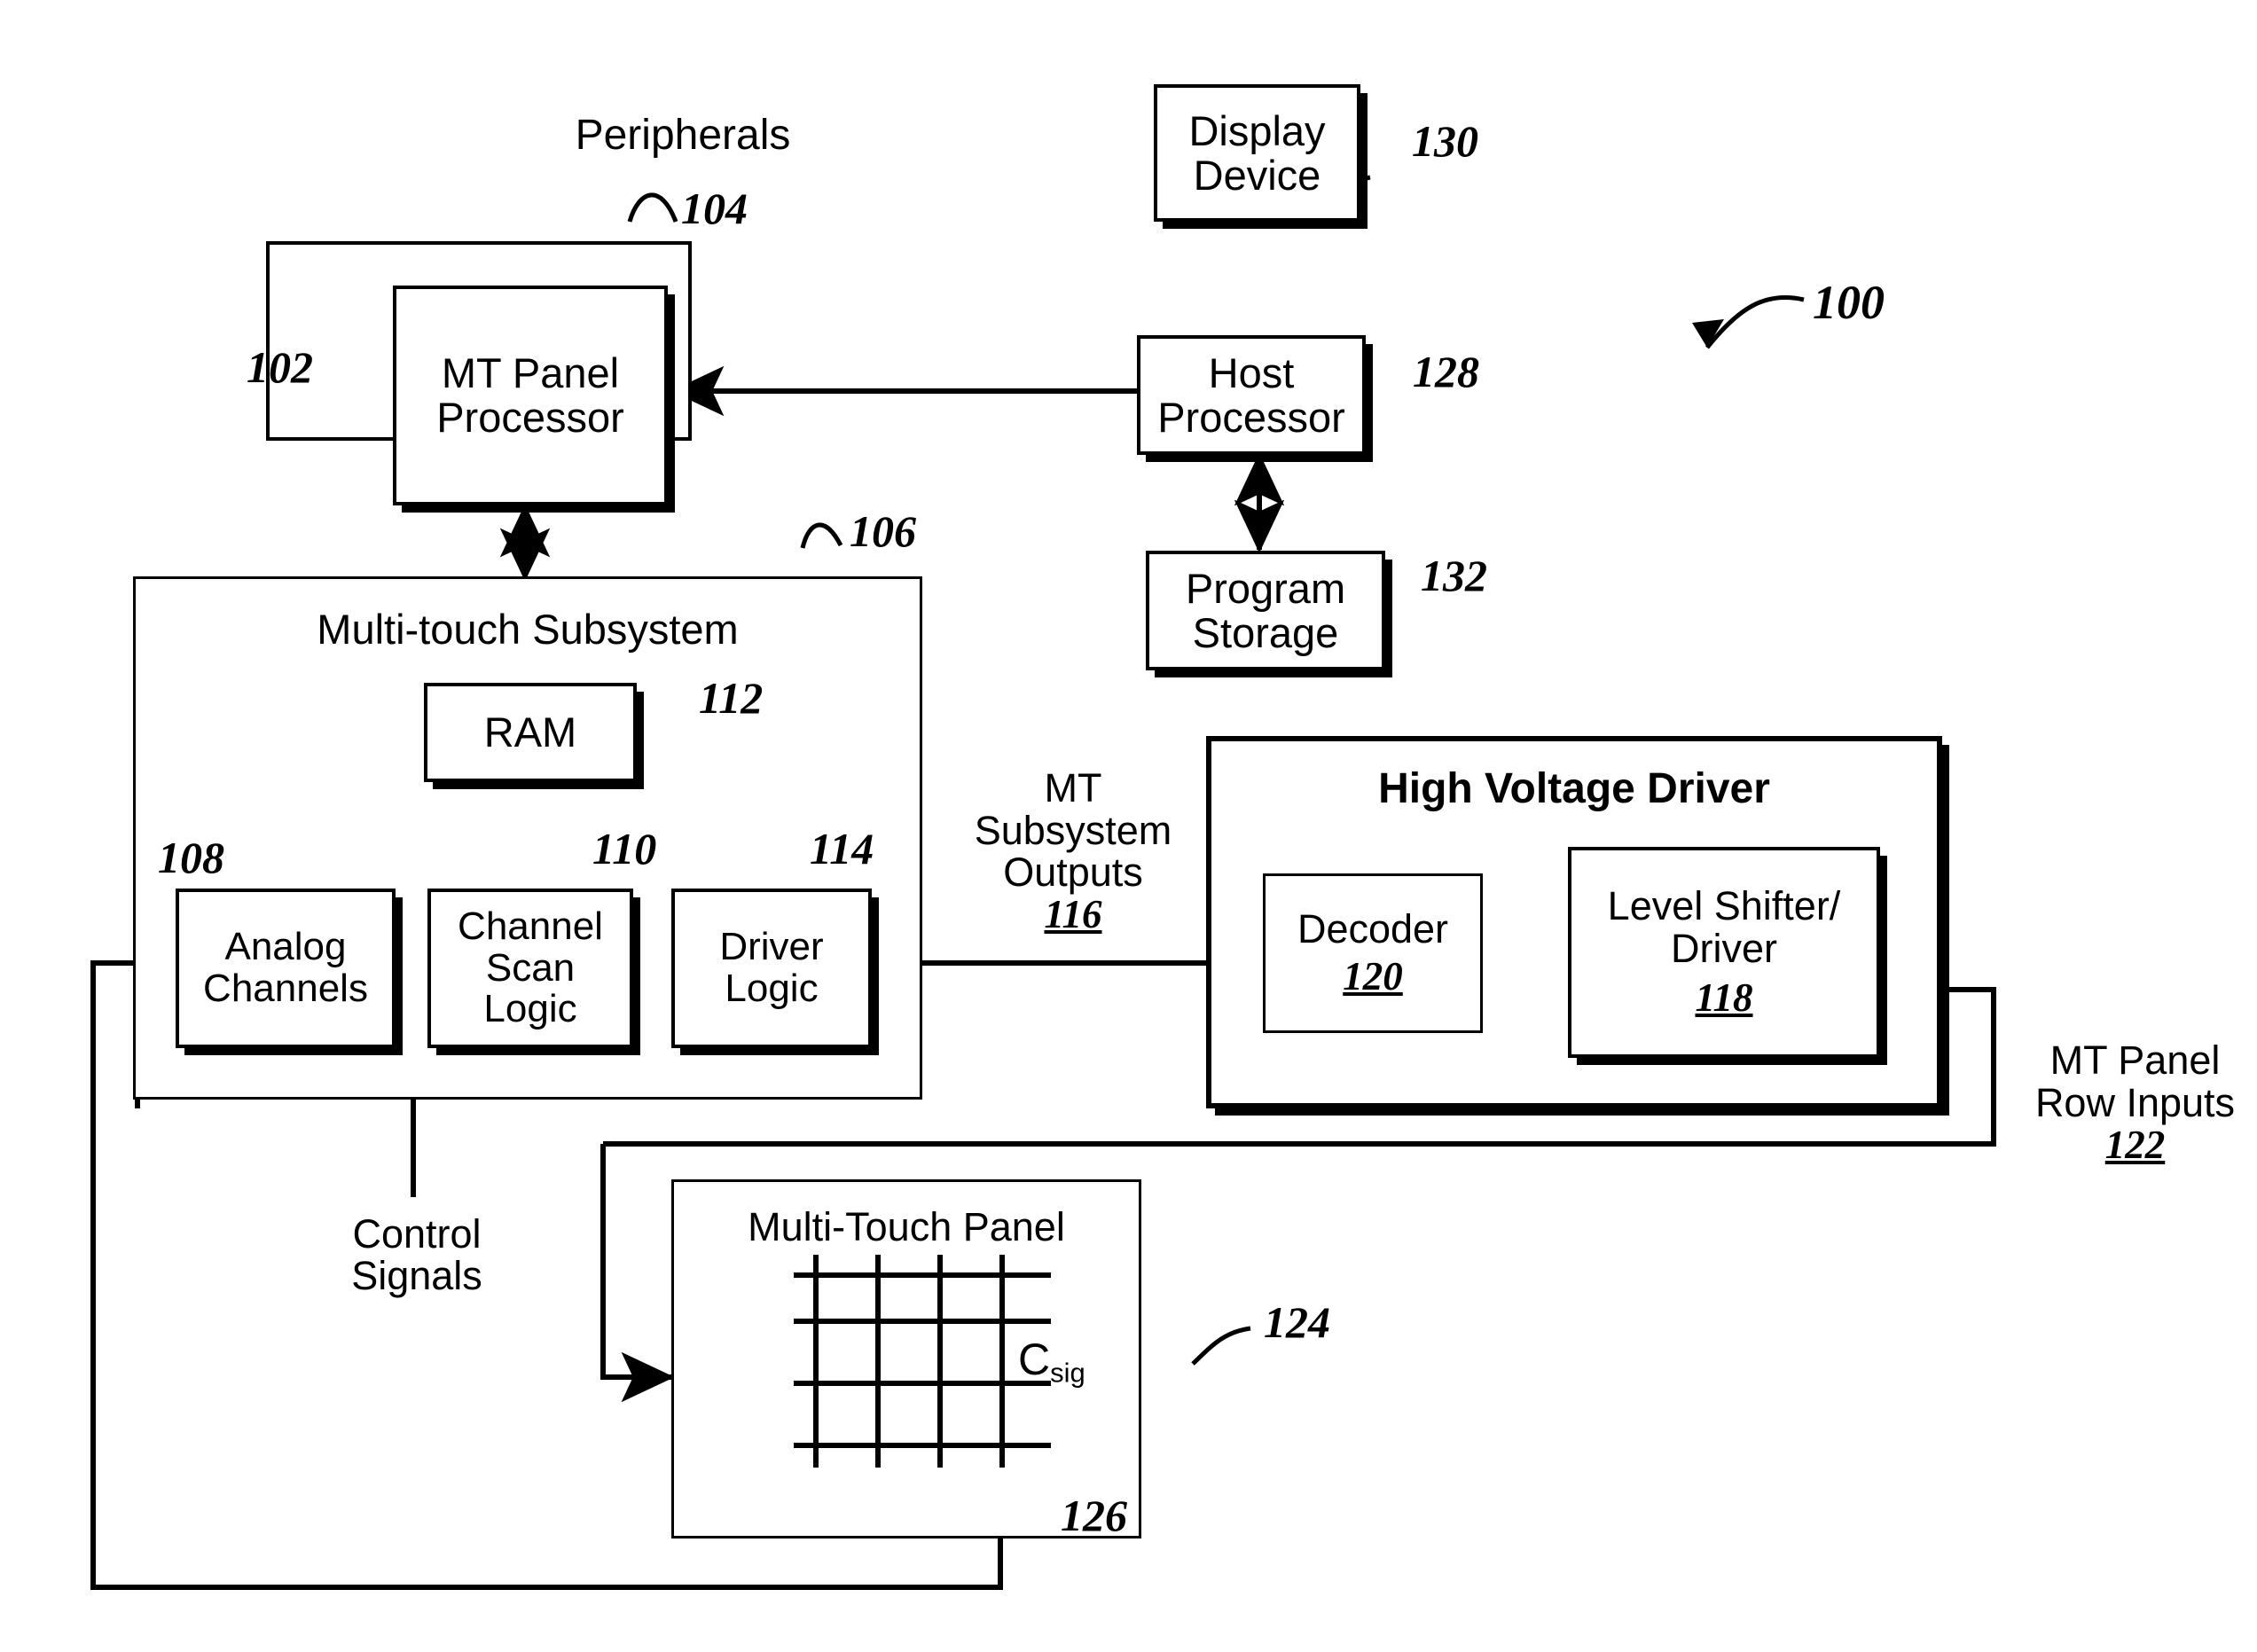 The image size is (2257, 1652). Describe the element at coordinates (842, 848) in the screenshot. I see `ref-114: 114` at that location.